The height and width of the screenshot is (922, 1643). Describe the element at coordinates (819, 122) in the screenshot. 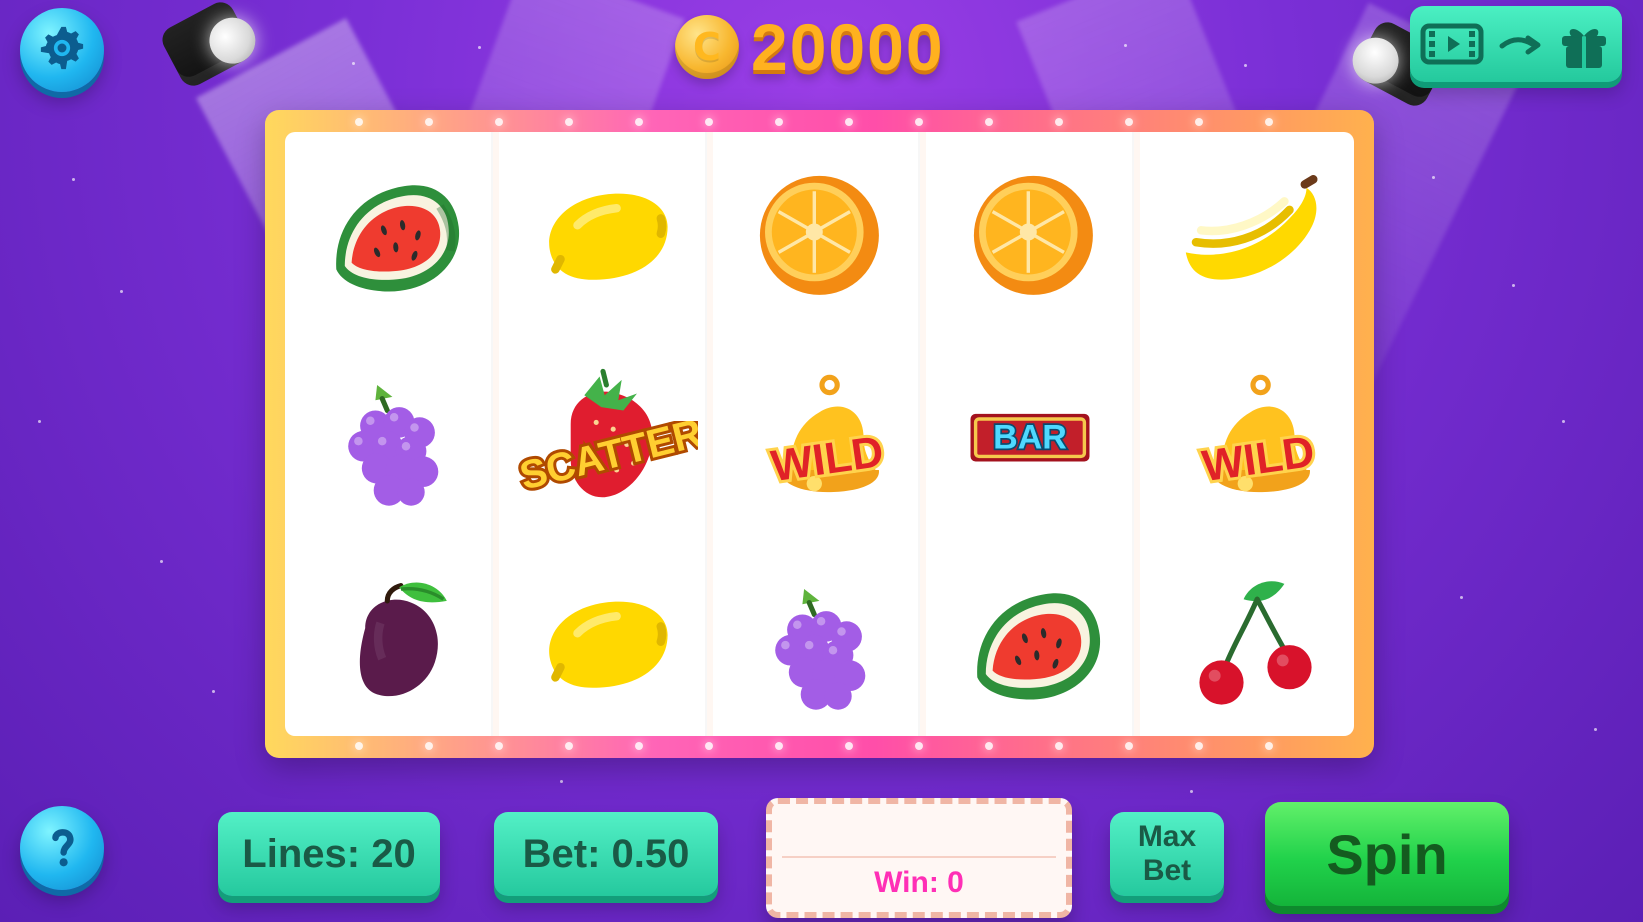

I see `frame-lights-top` at that location.